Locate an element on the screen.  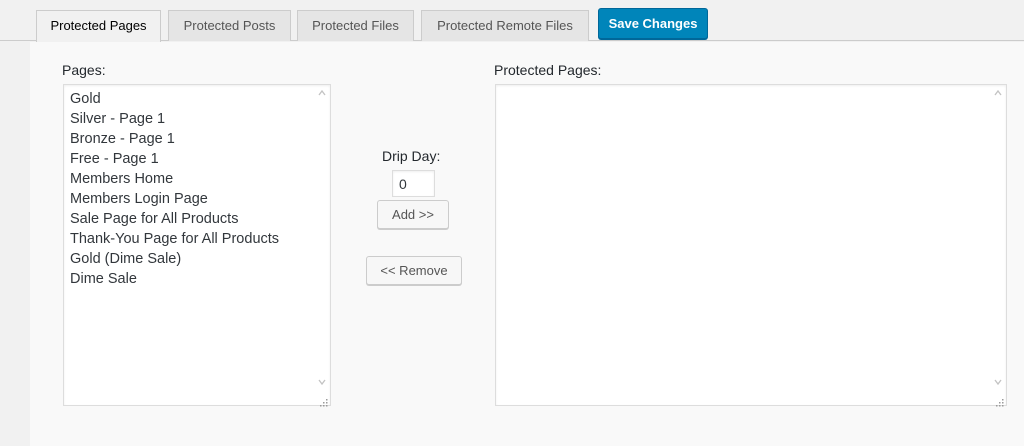
tab-protected-posts: Protected Posts is located at coordinates (229, 25).